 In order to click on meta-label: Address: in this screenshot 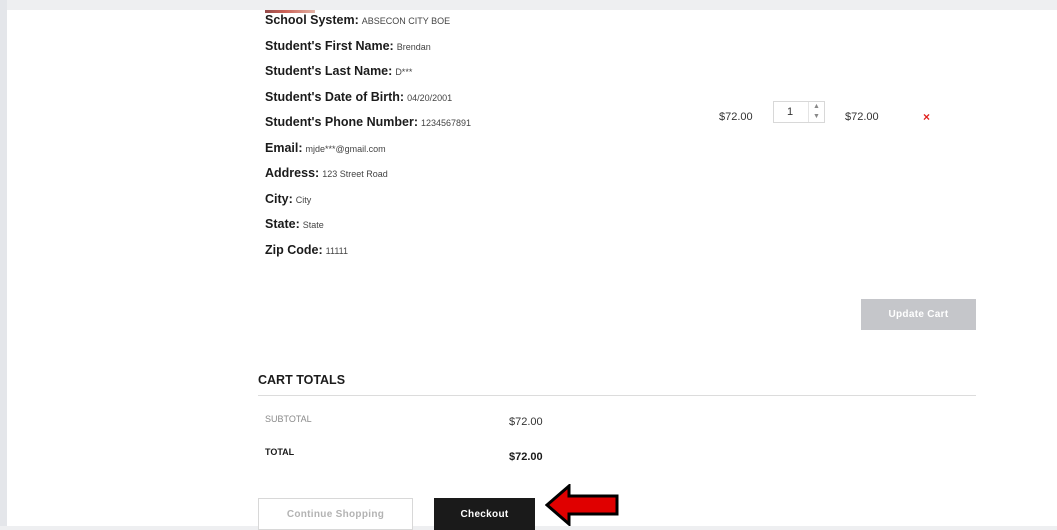, I will do `click(292, 173)`.